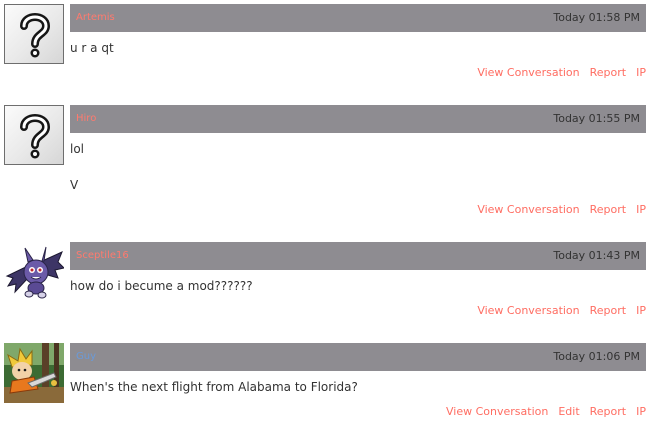  Describe the element at coordinates (596, 356) in the screenshot. I see `timestamp: Today 01:06 PM` at that location.